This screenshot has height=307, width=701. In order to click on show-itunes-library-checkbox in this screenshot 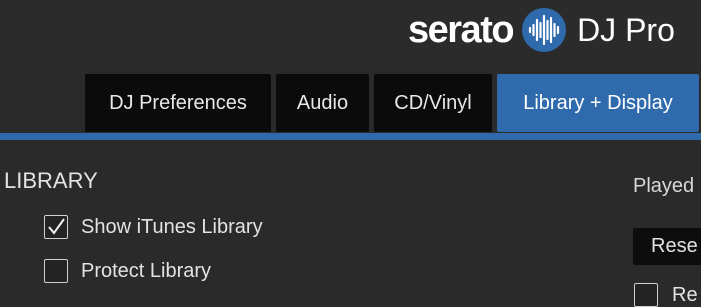, I will do `click(56, 227)`.